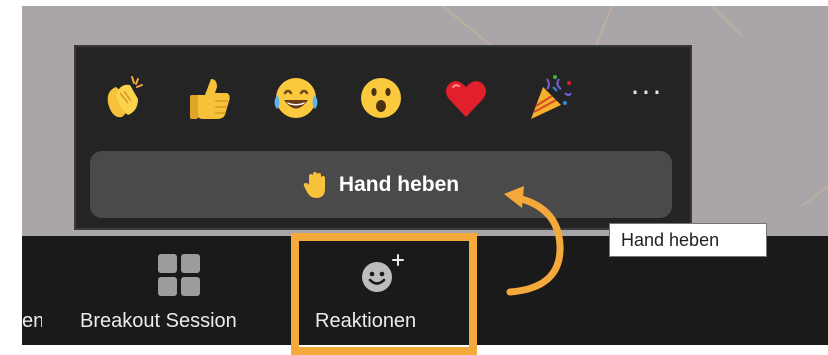 The width and height of the screenshot is (828, 355). What do you see at coordinates (11, 175) in the screenshot?
I see `left-margin` at bounding box center [11, 175].